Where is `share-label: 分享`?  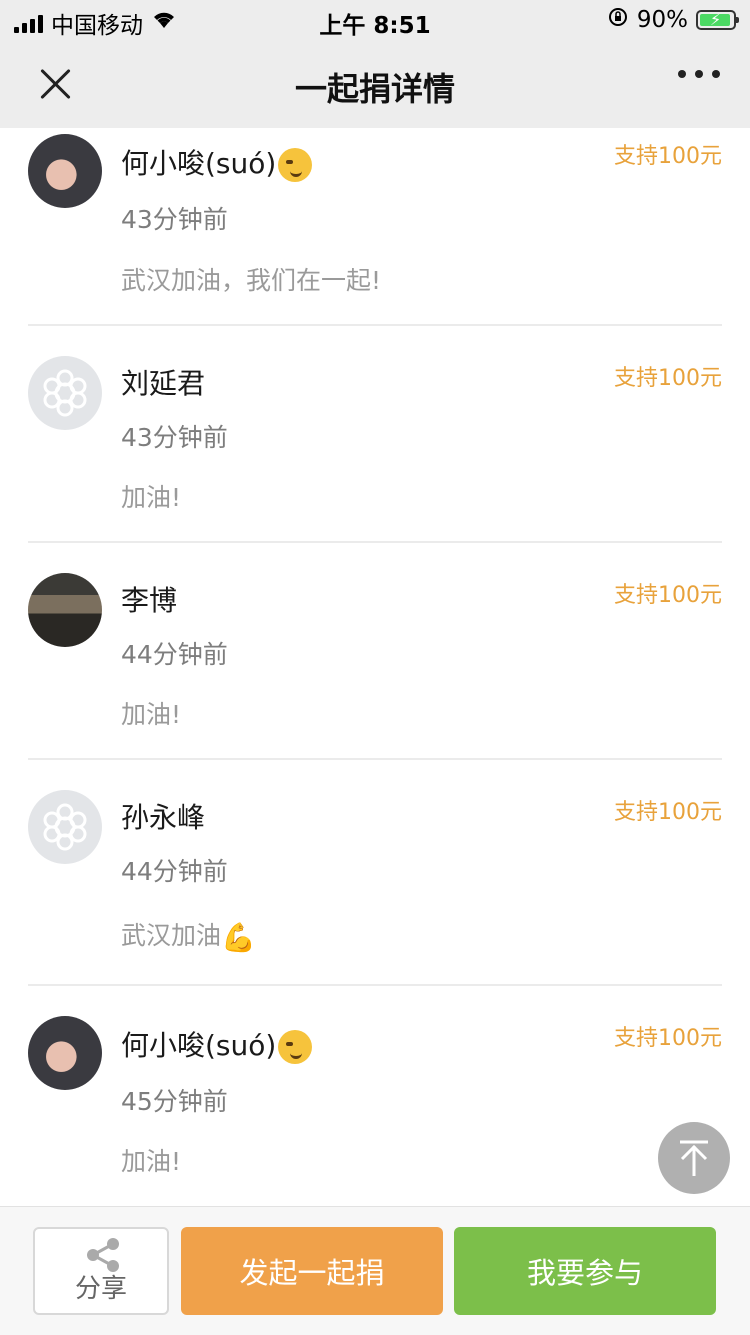
share-label: 分享 is located at coordinates (100, 1289).